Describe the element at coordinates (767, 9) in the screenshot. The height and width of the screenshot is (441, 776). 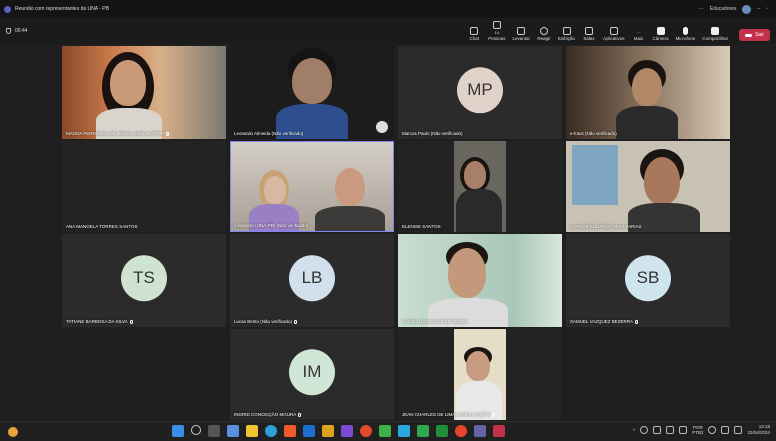
I see `restore-button: ▫` at that location.